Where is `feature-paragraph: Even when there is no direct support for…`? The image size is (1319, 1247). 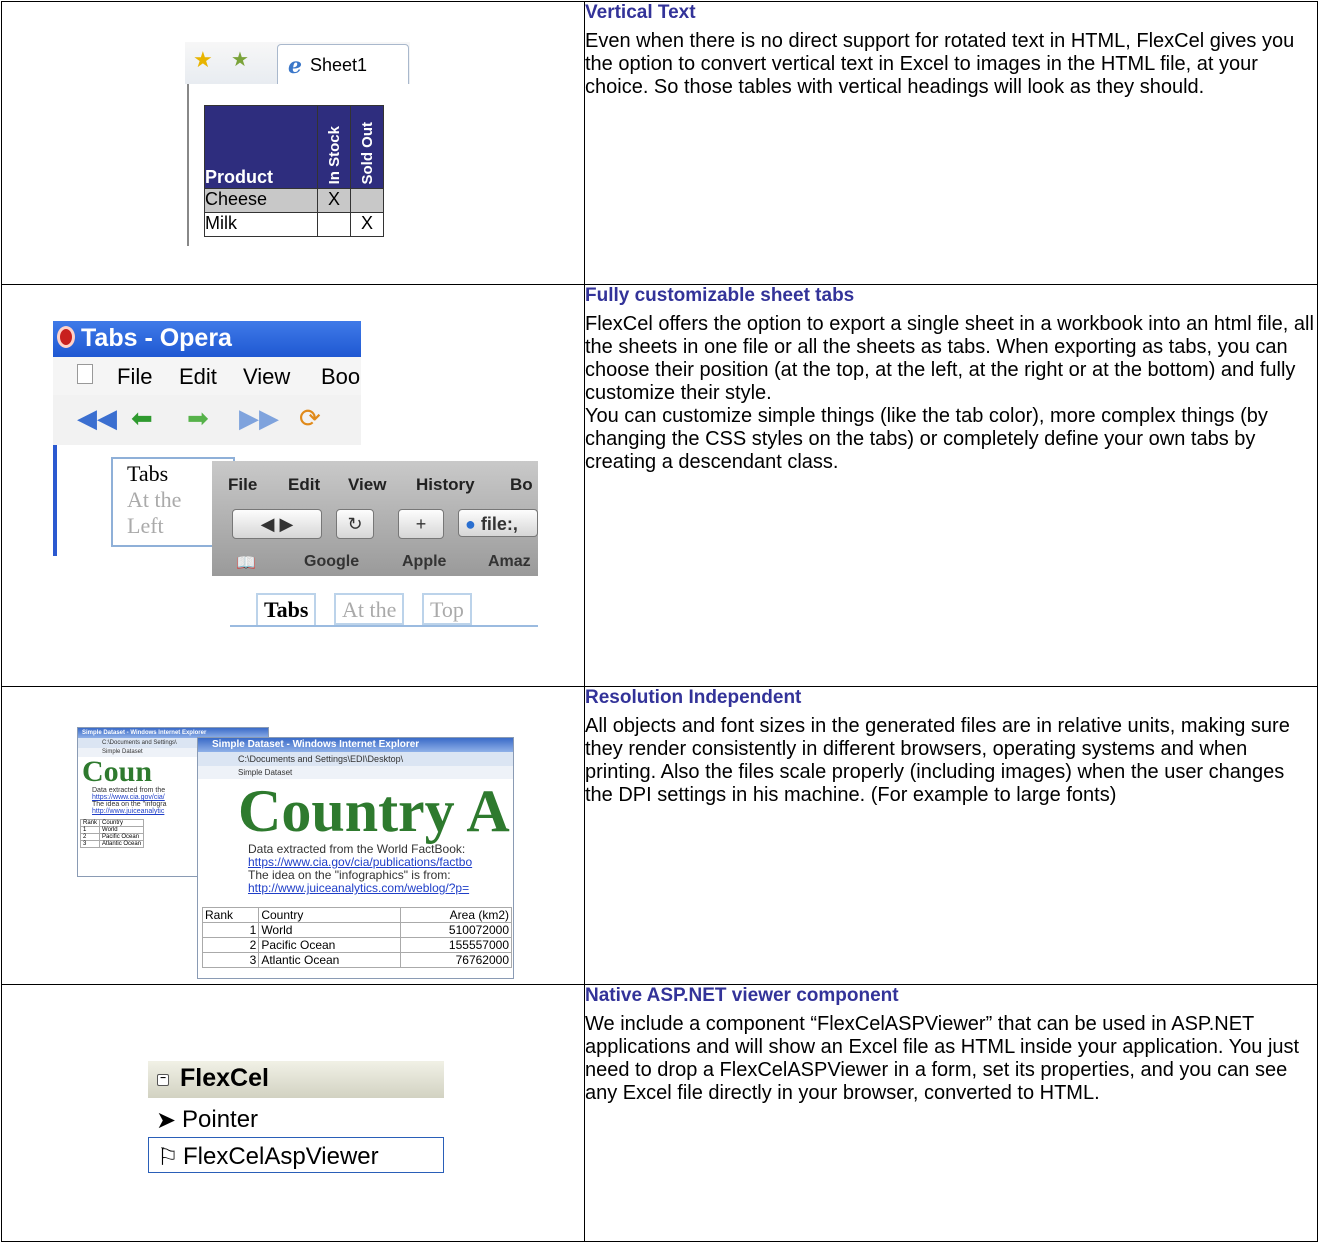
feature-paragraph: Even when there is no direct support for… is located at coordinates (940, 64).